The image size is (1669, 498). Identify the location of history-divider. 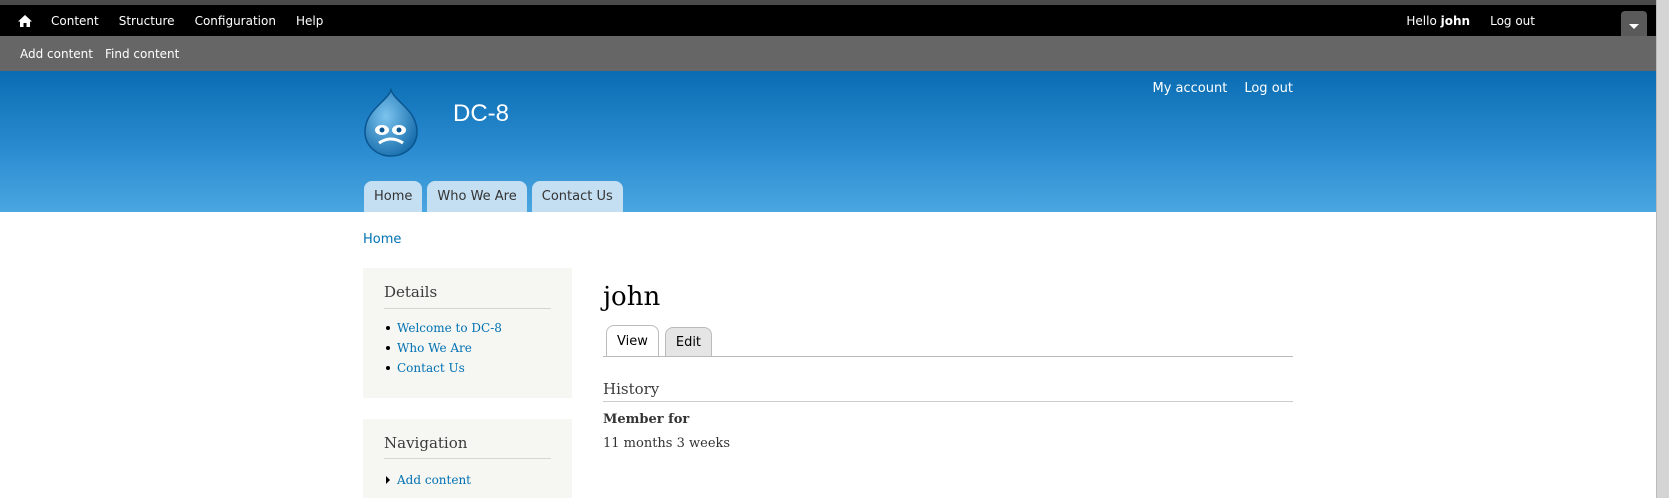
(948, 401).